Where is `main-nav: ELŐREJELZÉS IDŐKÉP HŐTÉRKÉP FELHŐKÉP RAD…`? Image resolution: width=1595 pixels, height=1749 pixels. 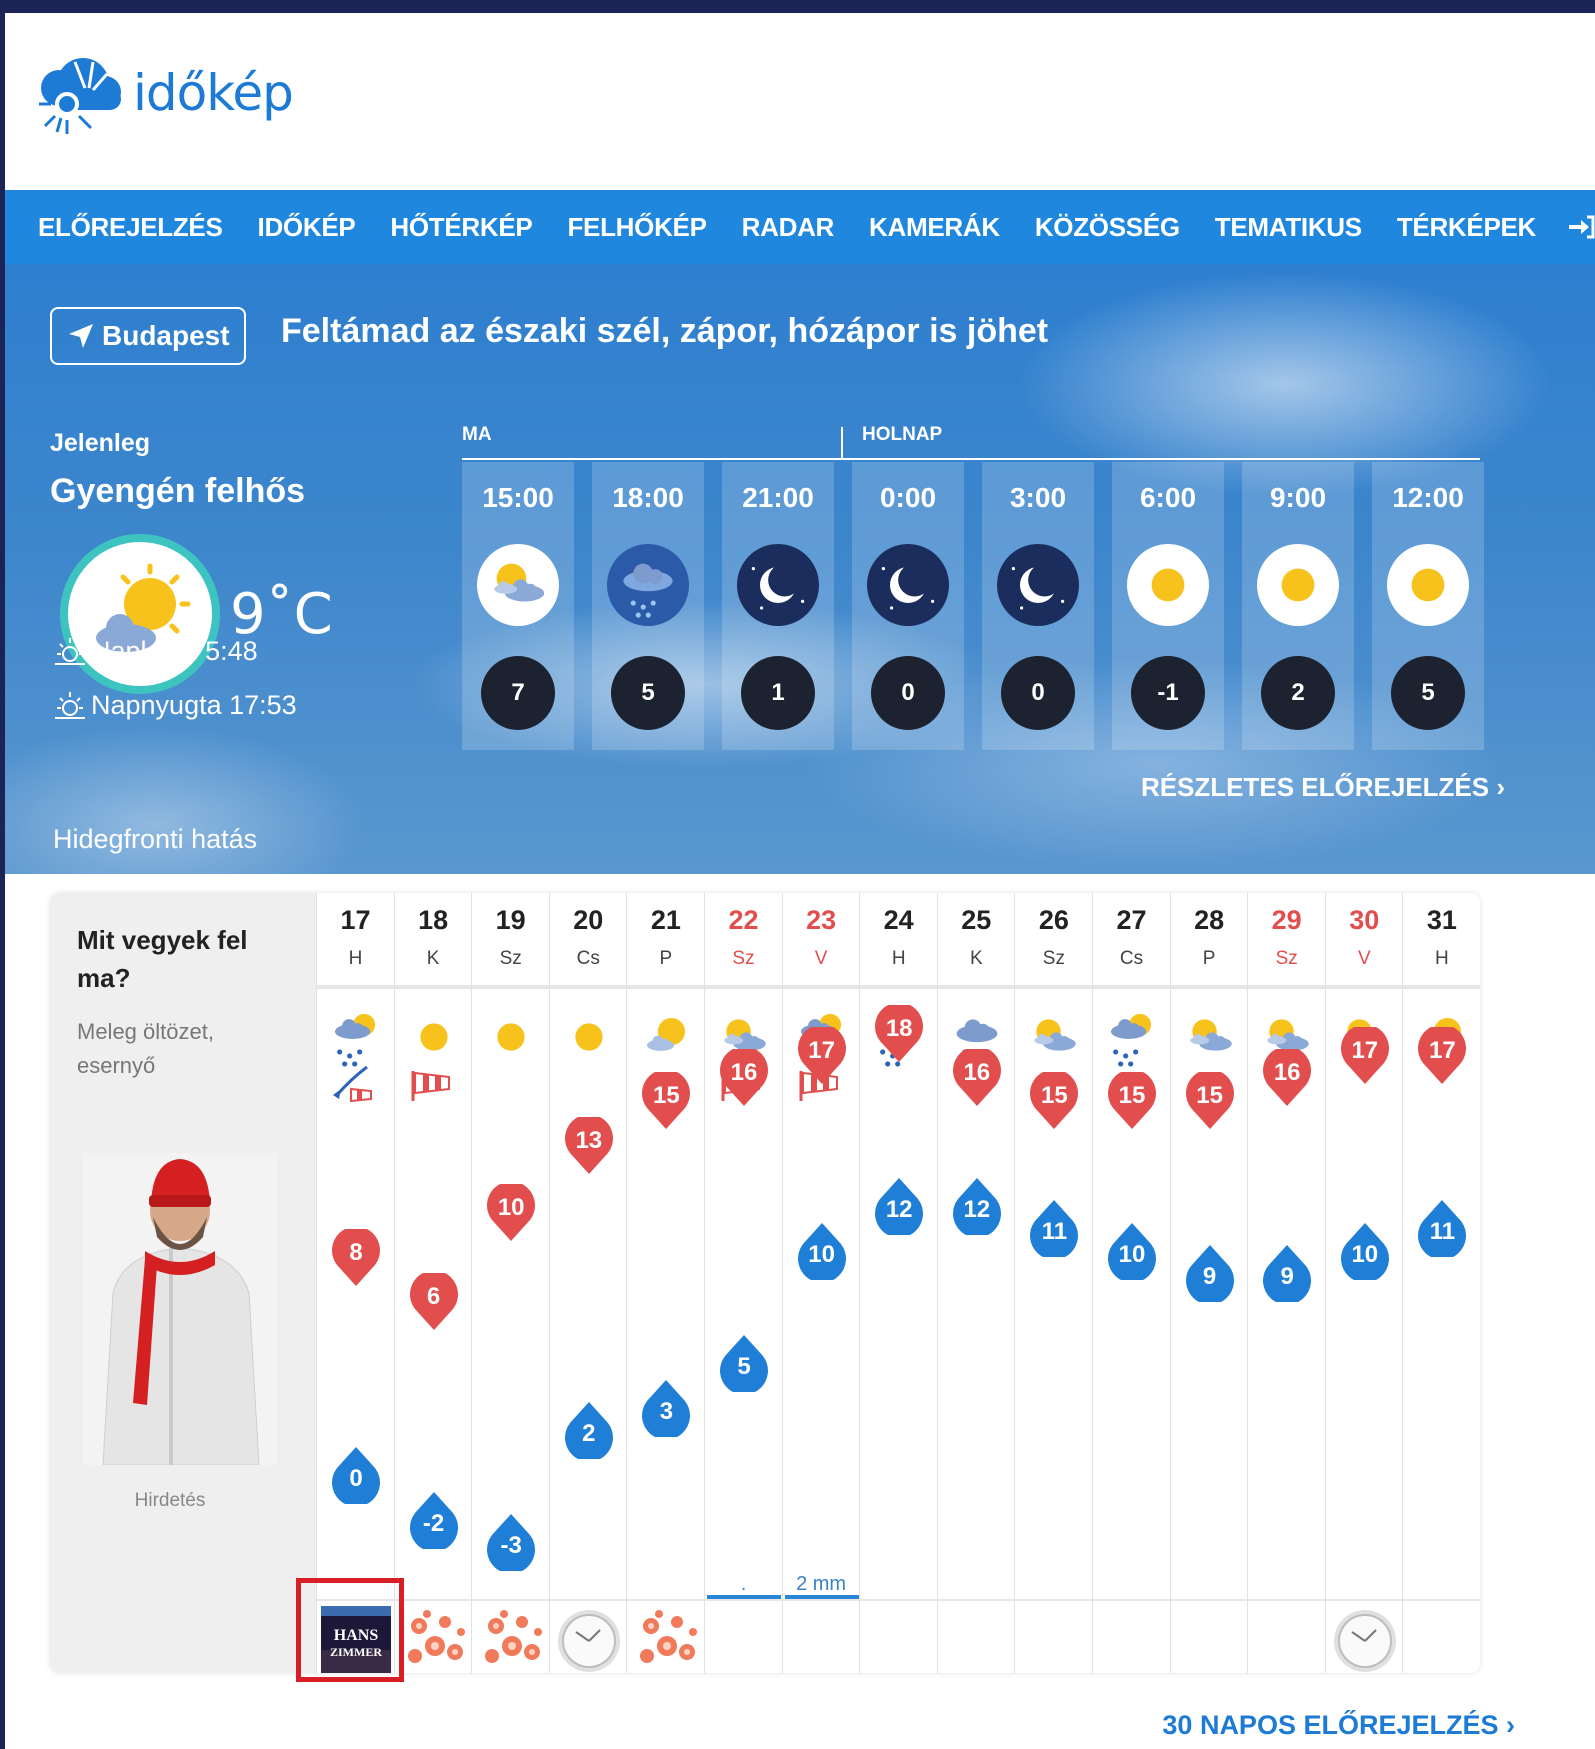
main-nav: ELŐREJELZÉS IDŐKÉP HŐTÉRKÉP FELHŐKÉP RAD… is located at coordinates (800, 227).